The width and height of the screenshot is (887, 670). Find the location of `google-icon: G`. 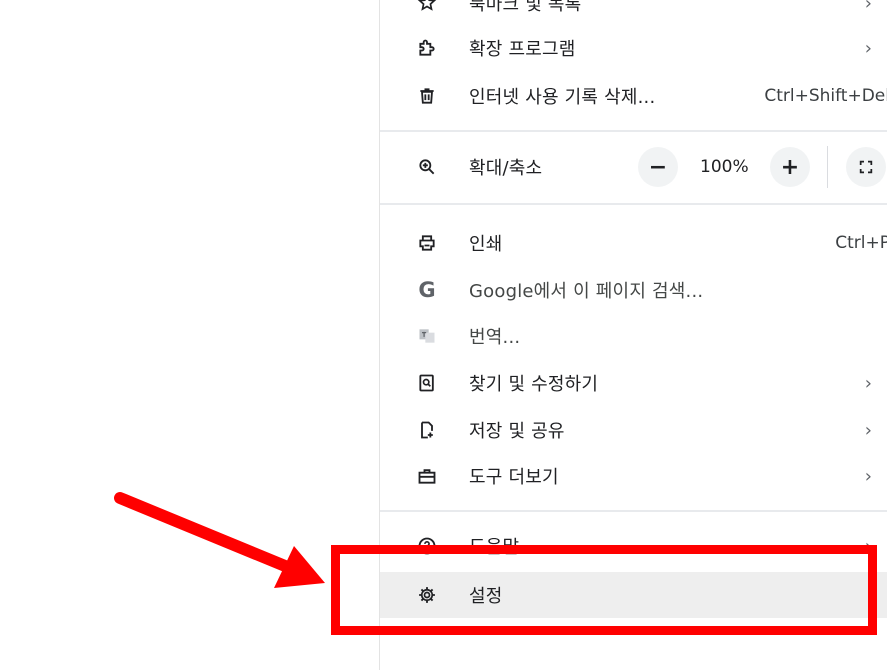

google-icon: G is located at coordinates (427, 290).